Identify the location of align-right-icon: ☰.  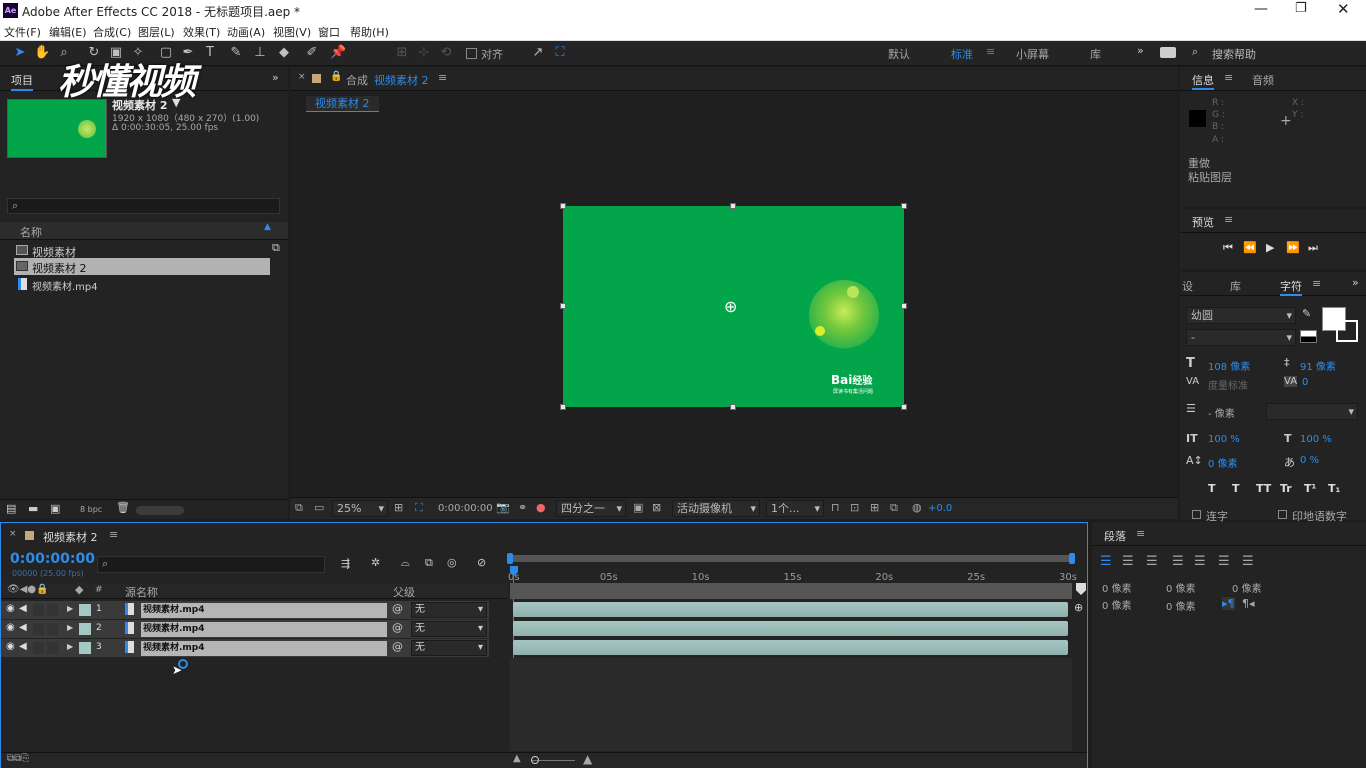
(1152, 561).